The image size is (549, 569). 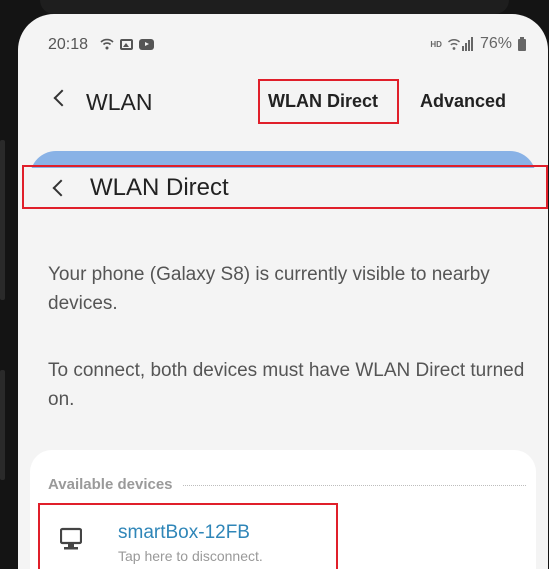 I want to click on status-time: 20:18, so click(x=68, y=44).